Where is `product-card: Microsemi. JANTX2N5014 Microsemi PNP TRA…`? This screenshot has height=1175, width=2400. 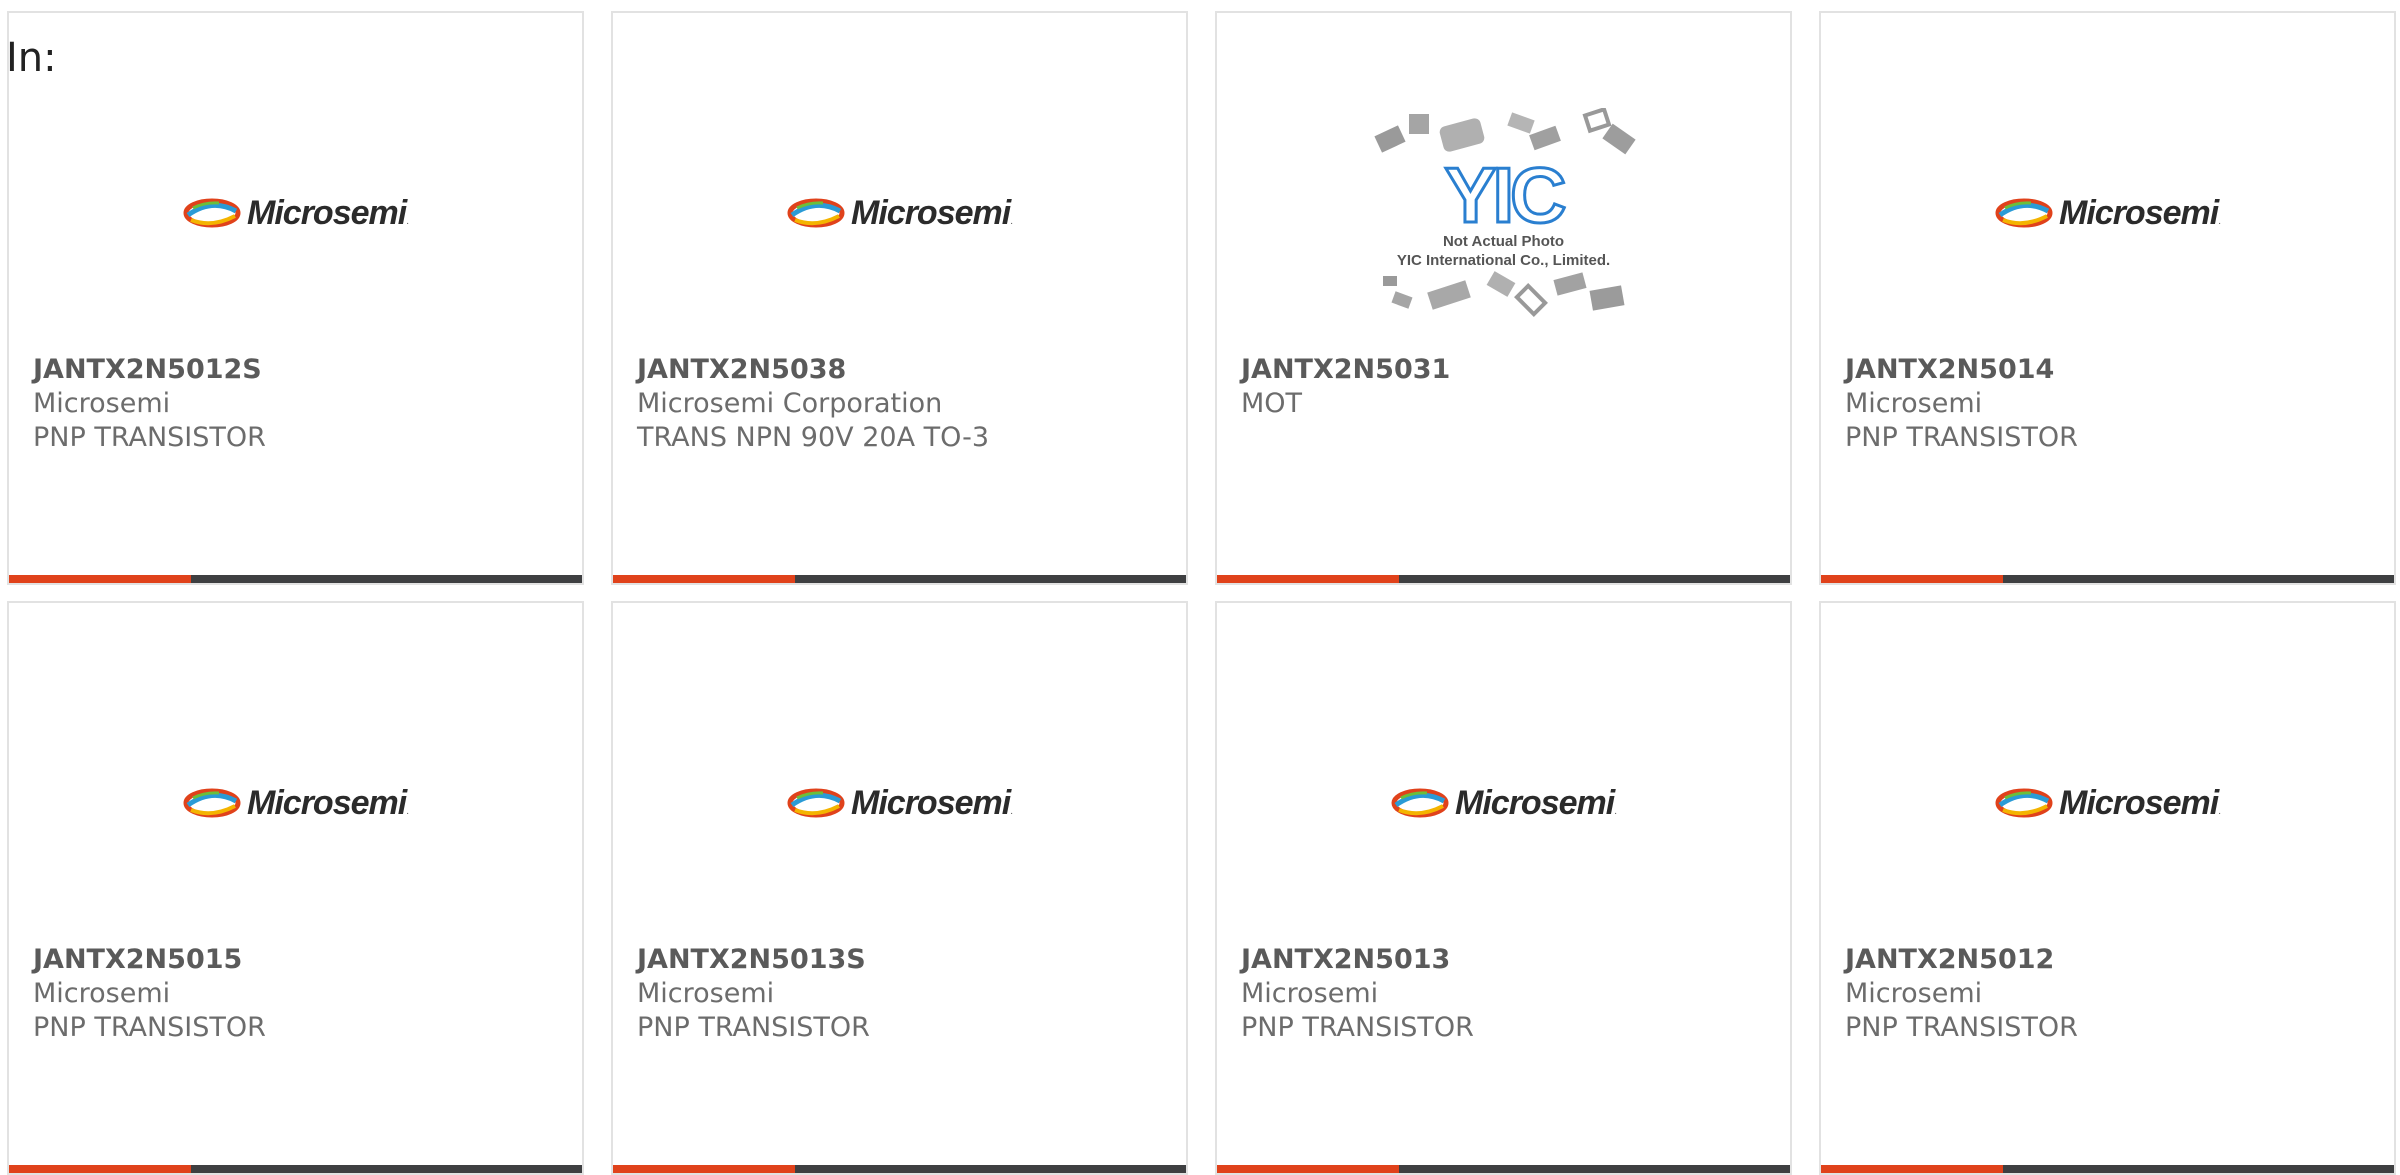 product-card: Microsemi. JANTX2N5014 Microsemi PNP TRA… is located at coordinates (2107, 298).